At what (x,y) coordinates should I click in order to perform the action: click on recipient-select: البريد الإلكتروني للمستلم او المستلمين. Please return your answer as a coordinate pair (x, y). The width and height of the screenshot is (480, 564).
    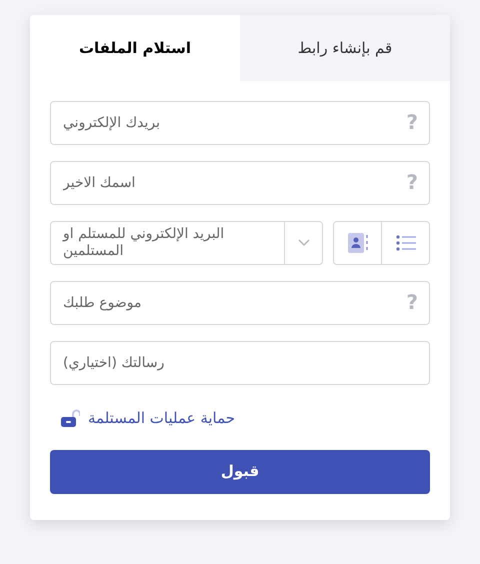
    Looking at the image, I should click on (186, 243).